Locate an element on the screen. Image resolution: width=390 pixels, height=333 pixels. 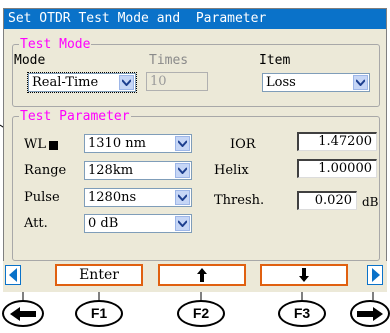
window-title: Set OTDR Test Mode and Parameter is located at coordinates (195, 19).